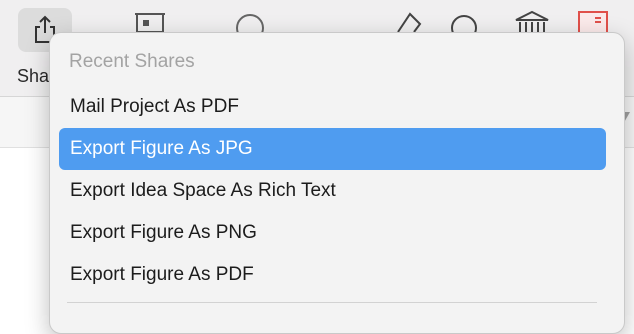 Image resolution: width=634 pixels, height=334 pixels. Describe the element at coordinates (250, 21) in the screenshot. I see `circle-icon` at that location.